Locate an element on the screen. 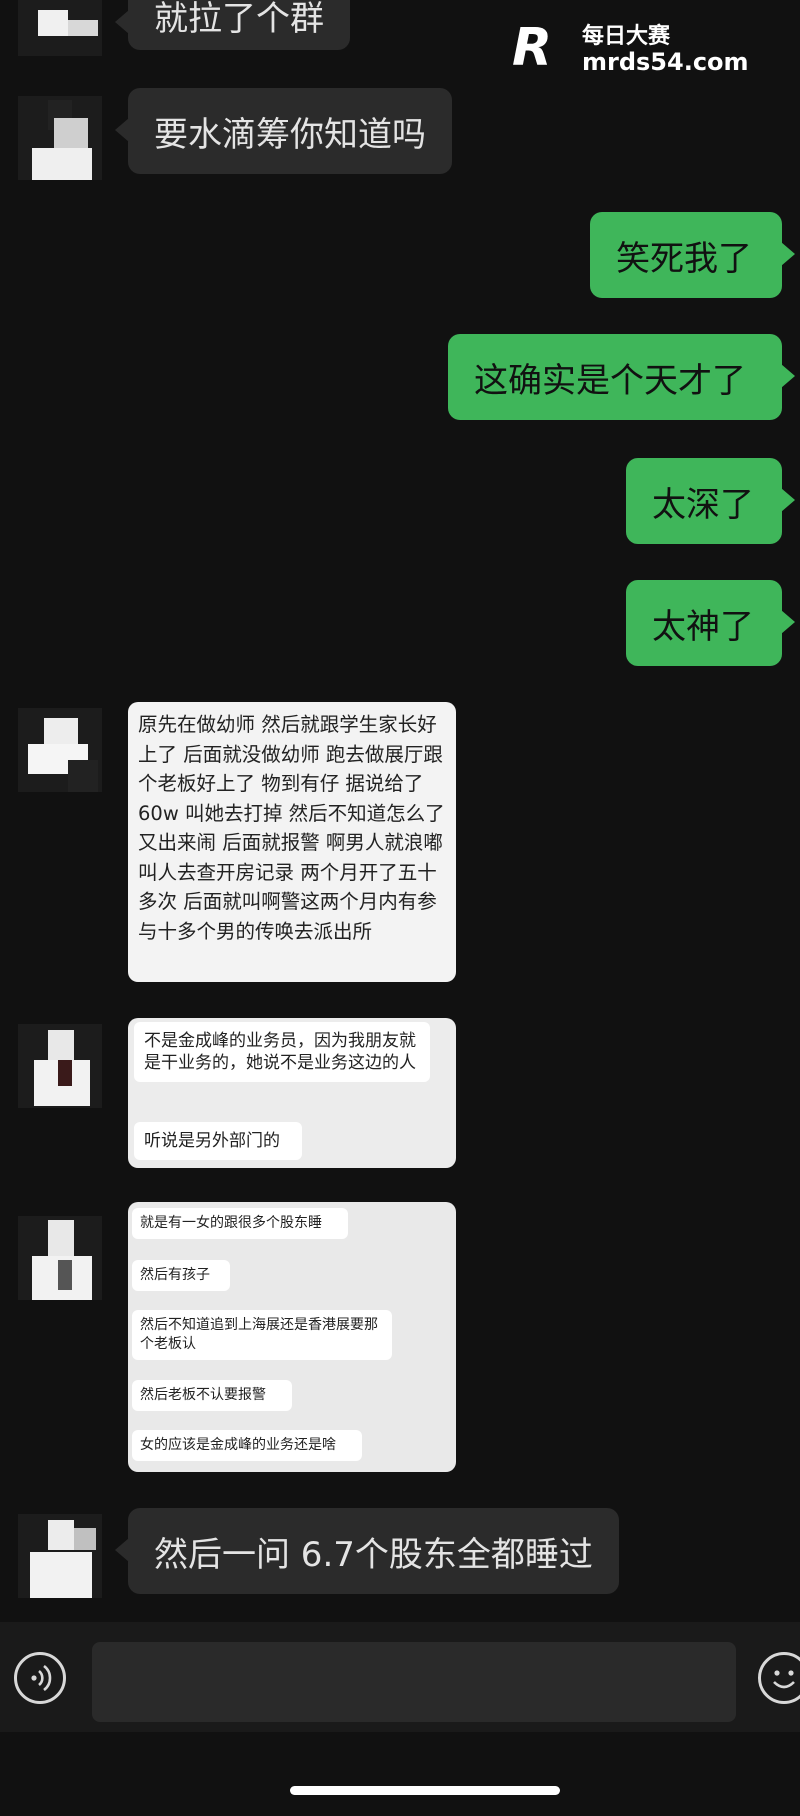 The width and height of the screenshot is (800, 1816). message-input is located at coordinates (414, 1682).